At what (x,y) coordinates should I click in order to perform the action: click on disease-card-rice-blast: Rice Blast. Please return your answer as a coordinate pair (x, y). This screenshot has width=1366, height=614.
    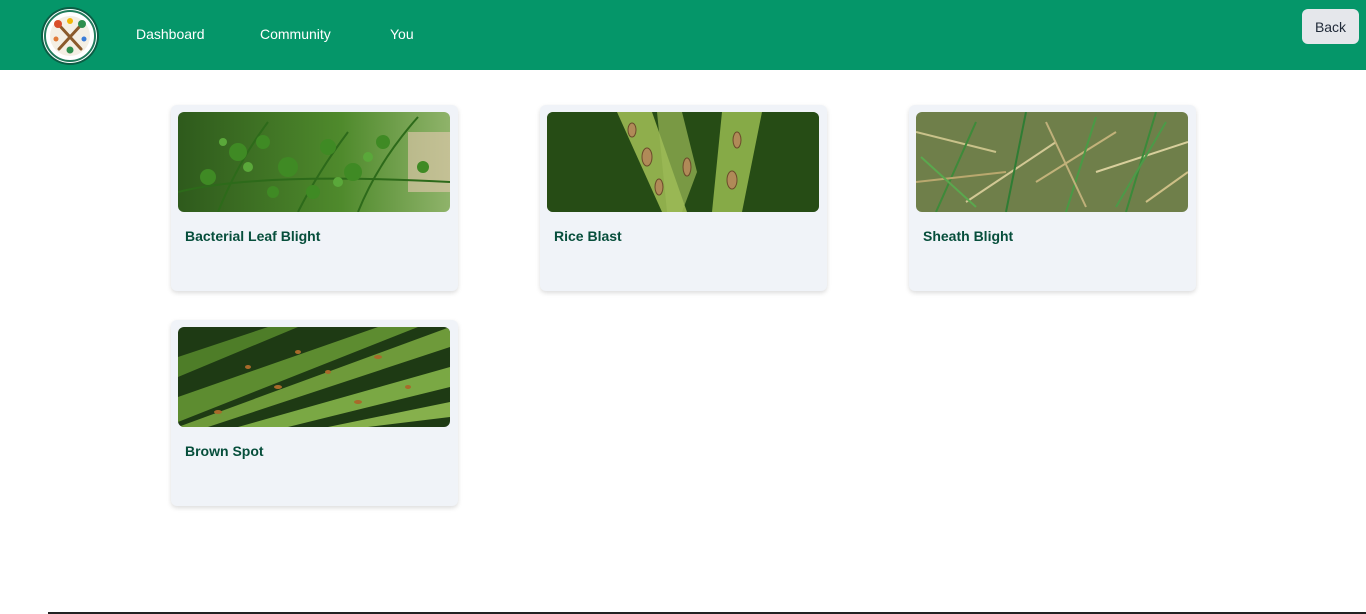
    Looking at the image, I should click on (683, 198).